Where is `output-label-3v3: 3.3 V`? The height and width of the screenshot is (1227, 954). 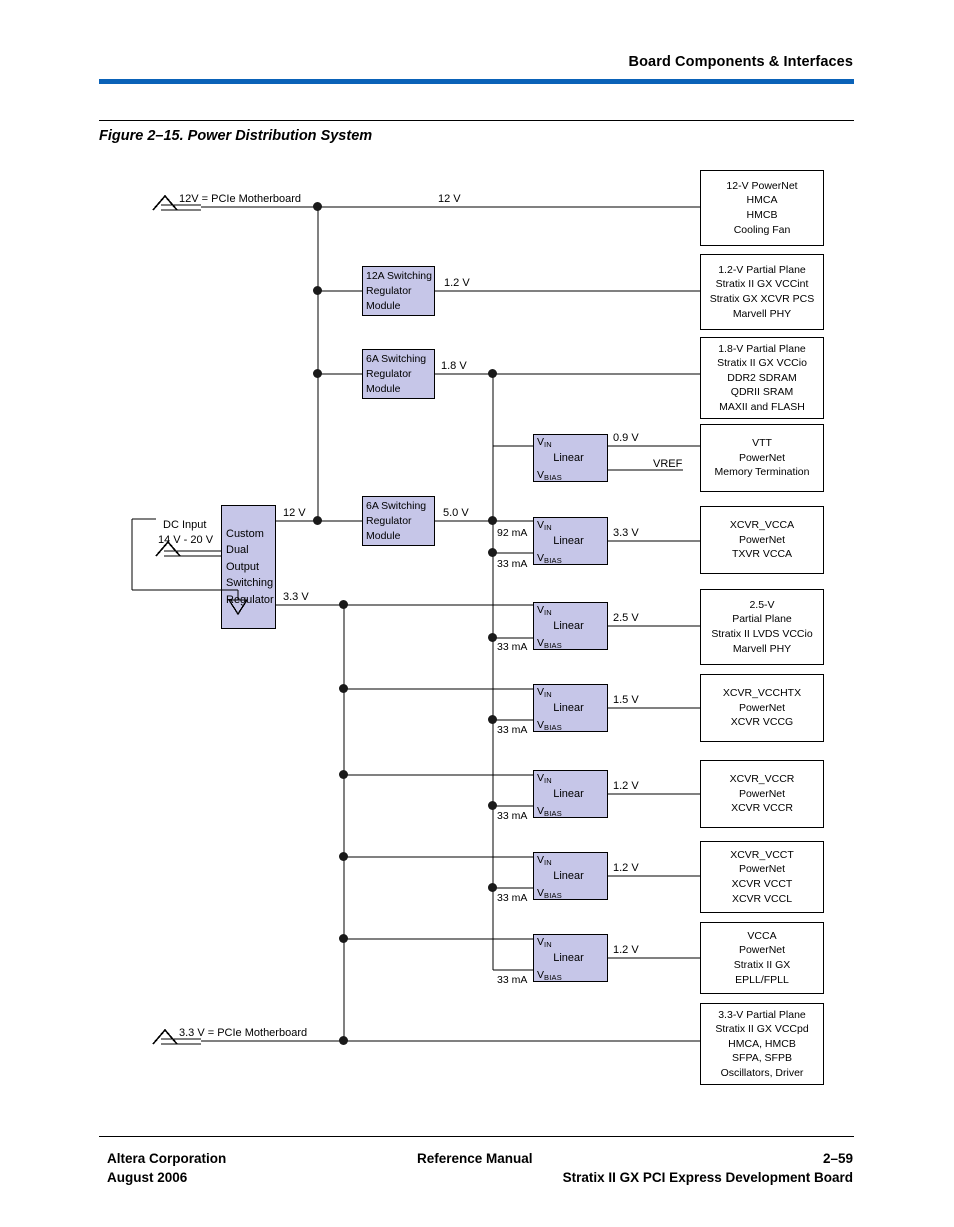
output-label-3v3: 3.3 V is located at coordinates (626, 533).